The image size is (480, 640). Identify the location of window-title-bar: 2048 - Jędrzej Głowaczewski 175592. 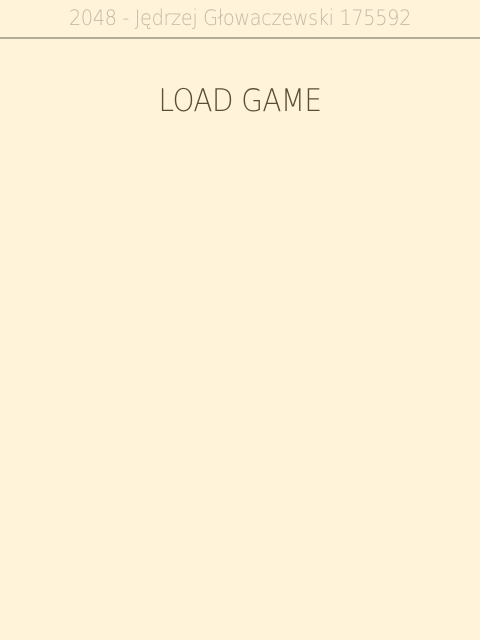
(240, 19).